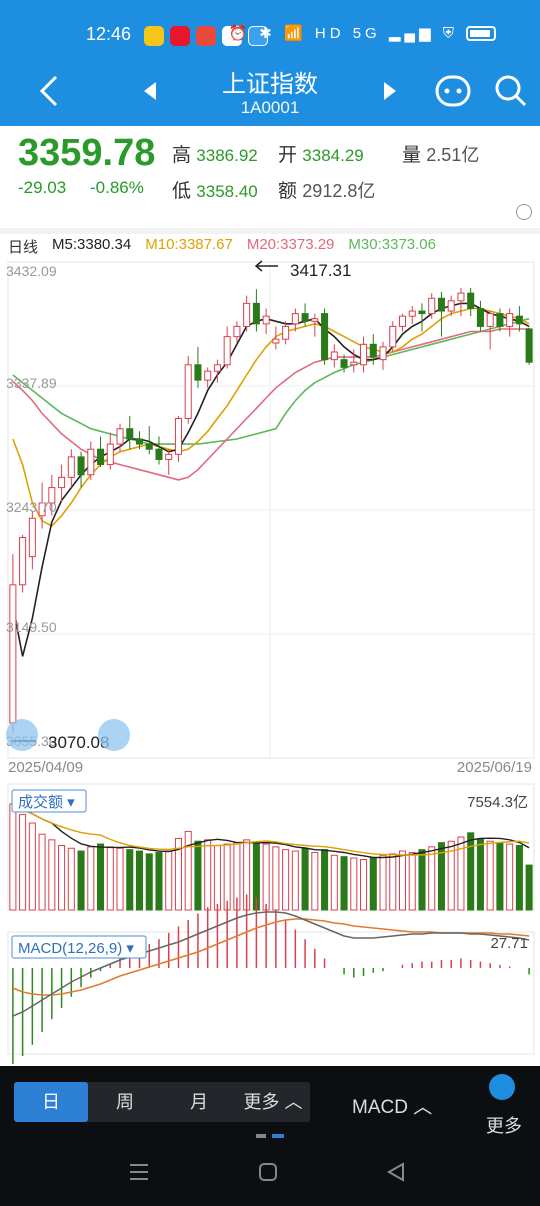 The width and height of the screenshot is (540, 1206). What do you see at coordinates (215, 155) in the screenshot?
I see `high-field: 高 3386.92` at bounding box center [215, 155].